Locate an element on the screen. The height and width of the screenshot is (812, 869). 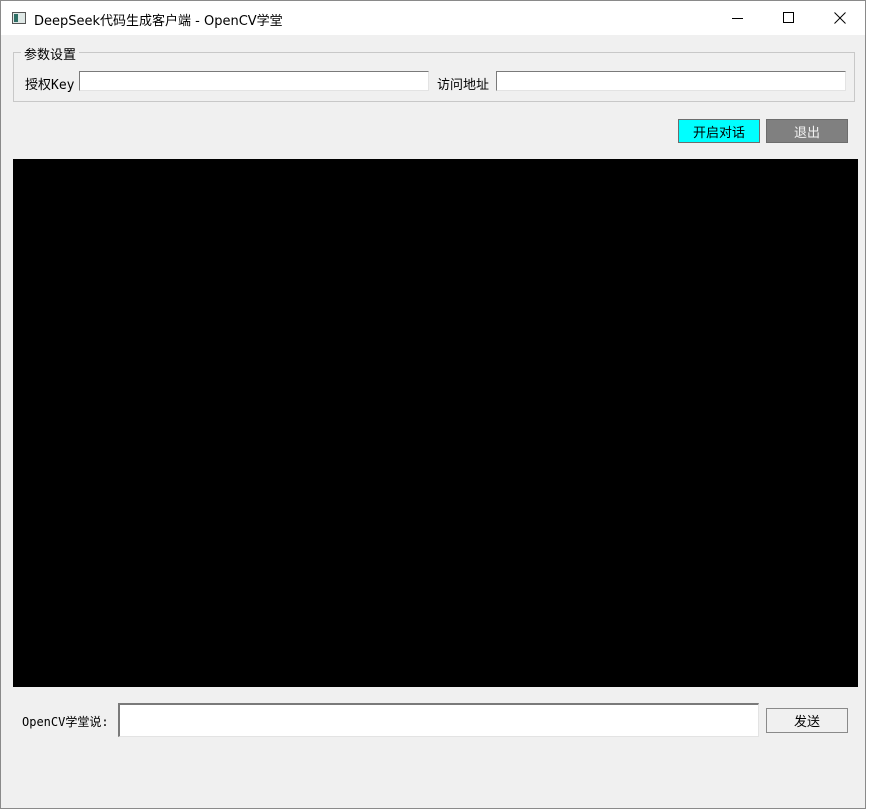
settings-group-title: 参数设置 is located at coordinates (50, 53).